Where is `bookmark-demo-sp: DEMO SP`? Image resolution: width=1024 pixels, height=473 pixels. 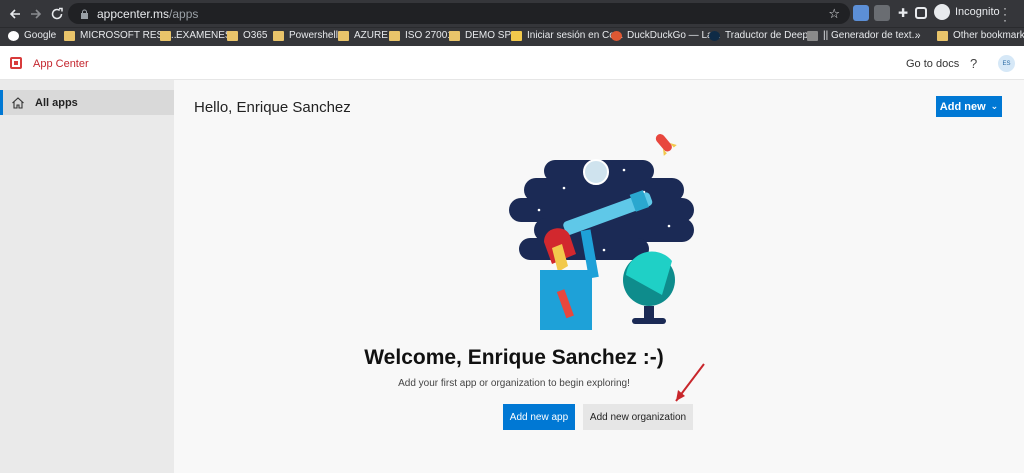 bookmark-demo-sp: DEMO SP is located at coordinates (480, 35).